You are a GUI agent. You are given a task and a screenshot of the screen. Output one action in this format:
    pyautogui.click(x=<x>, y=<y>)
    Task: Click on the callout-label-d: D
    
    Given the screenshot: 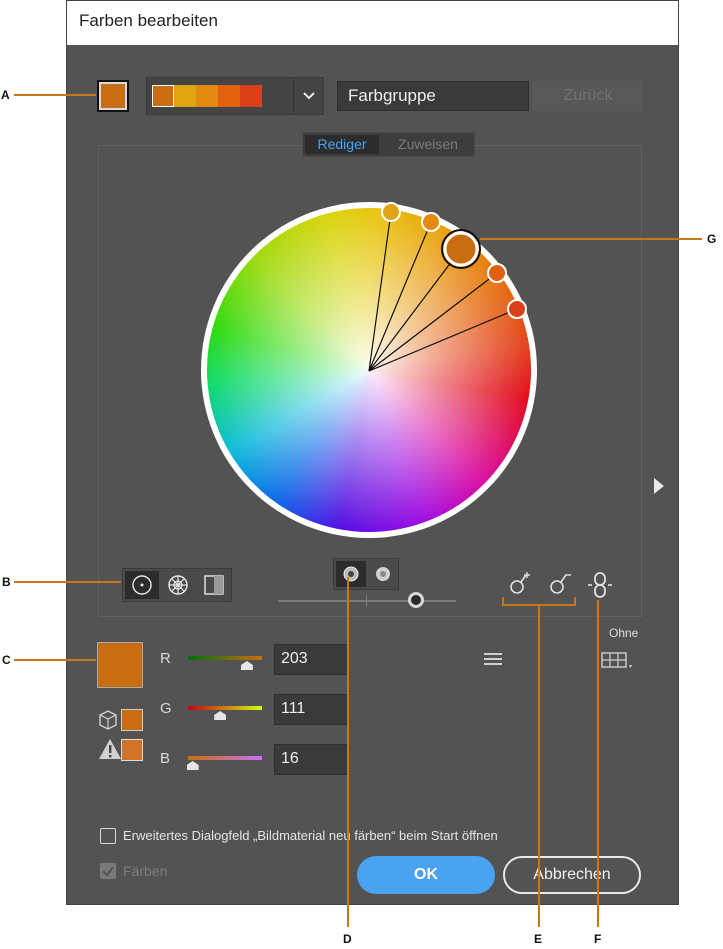 What is the action you would take?
    pyautogui.click(x=347, y=939)
    